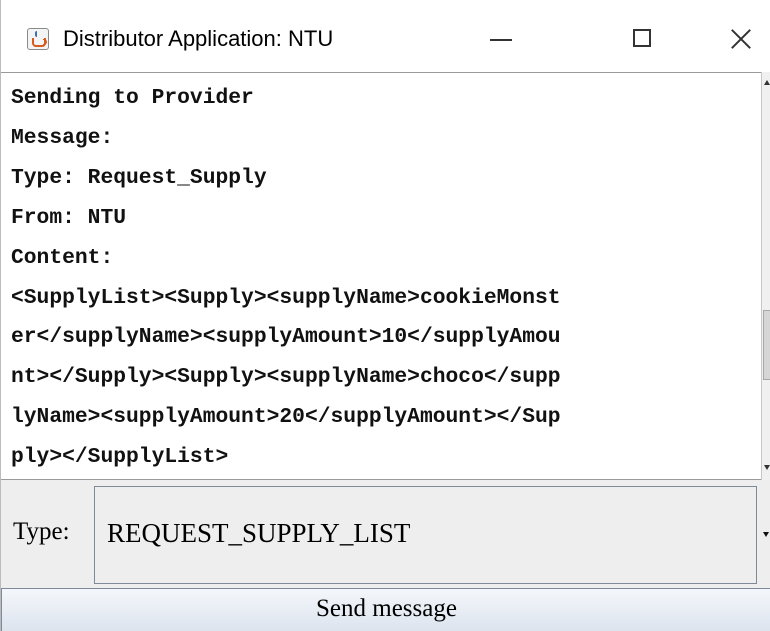 The image size is (770, 631). Describe the element at coordinates (767, 82) in the screenshot. I see `scroll-up-icon` at that location.